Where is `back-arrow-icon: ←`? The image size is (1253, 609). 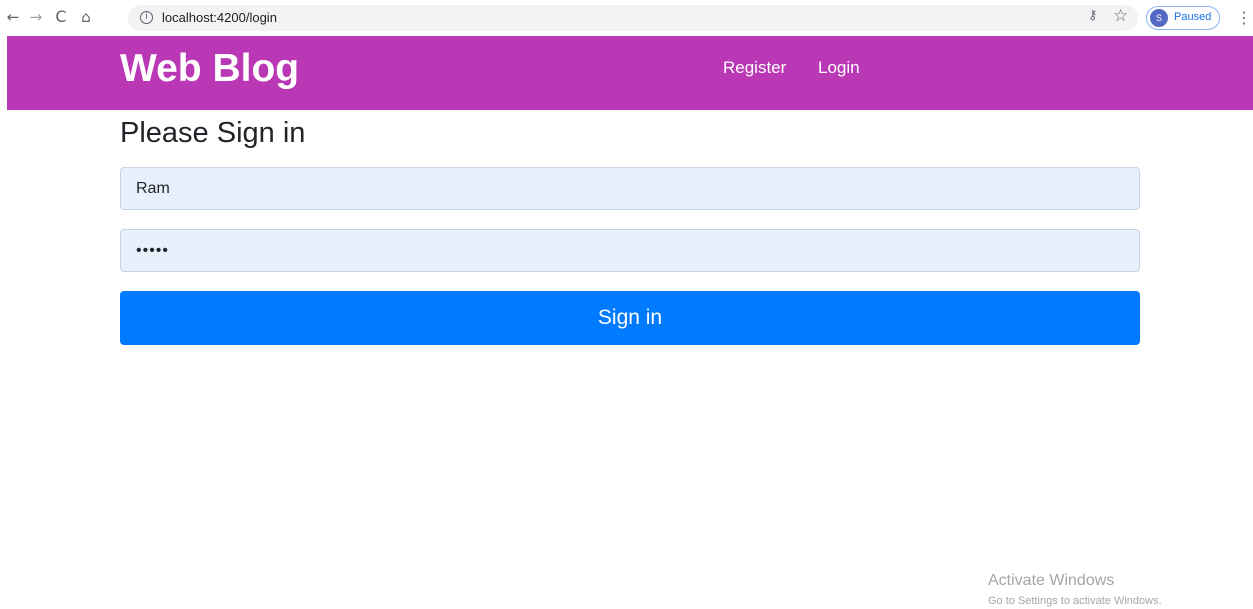
back-arrow-icon: ← is located at coordinates (13, 17).